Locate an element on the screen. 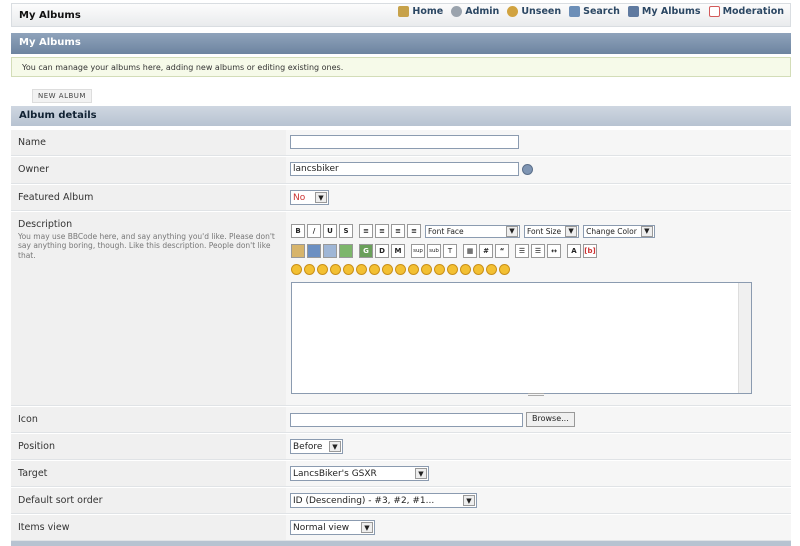  info-icon is located at coordinates (527, 169).